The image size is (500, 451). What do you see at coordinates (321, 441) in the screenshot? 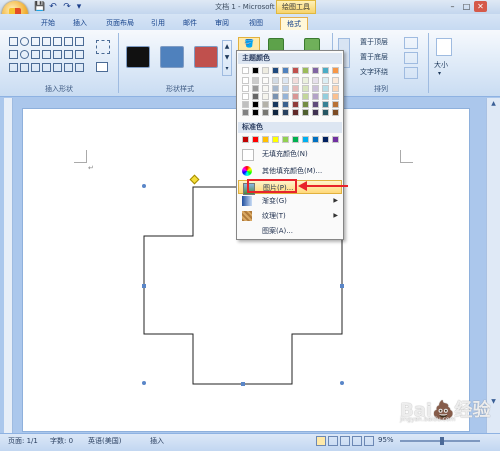
I see `print-layout-icon` at bounding box center [321, 441].